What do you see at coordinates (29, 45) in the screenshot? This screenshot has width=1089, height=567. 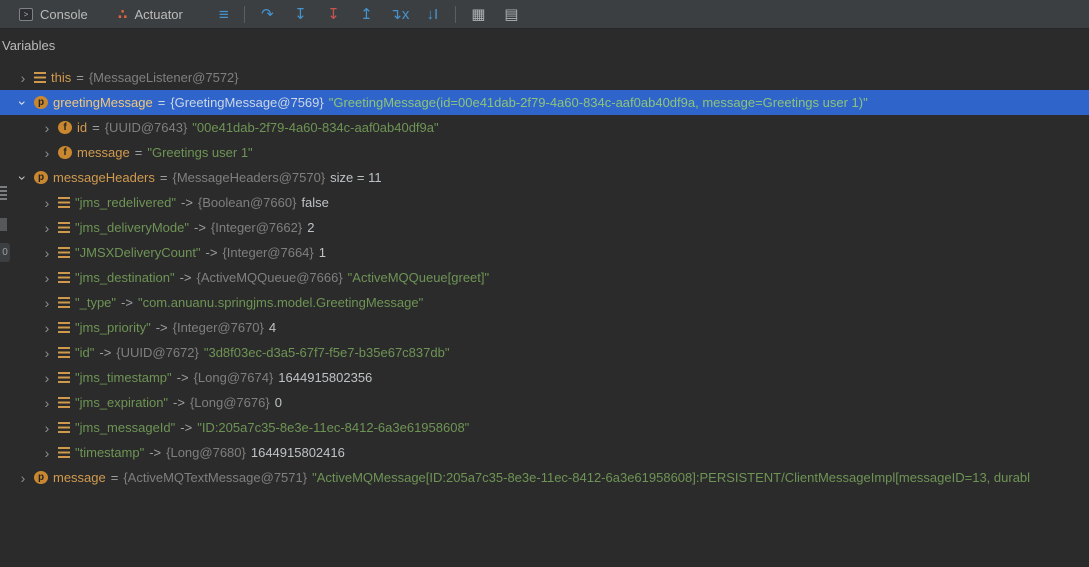 I see `panel-title: Variables` at bounding box center [29, 45].